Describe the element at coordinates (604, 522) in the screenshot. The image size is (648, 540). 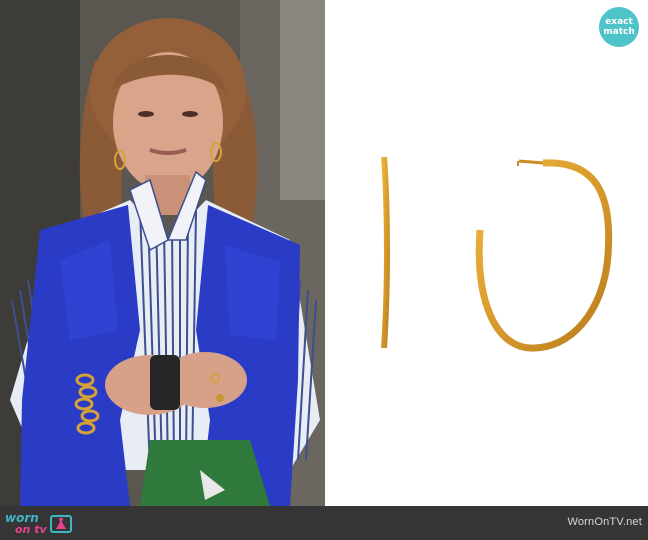
I see `site-name: WornOnTV.net` at that location.